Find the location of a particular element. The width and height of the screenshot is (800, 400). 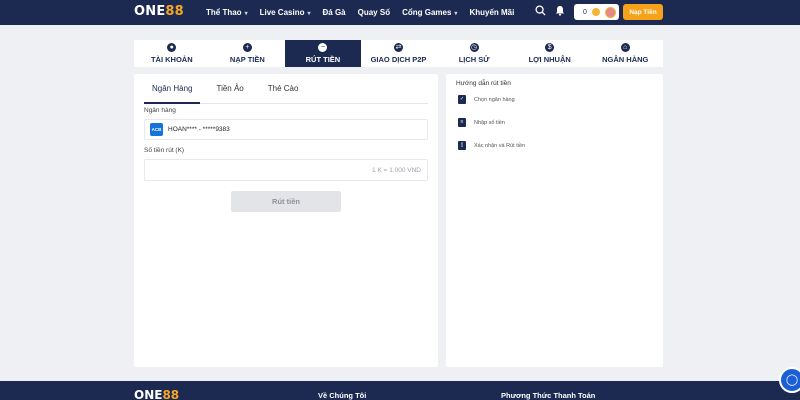

tab-label: NẠP TIỀN is located at coordinates (247, 59).